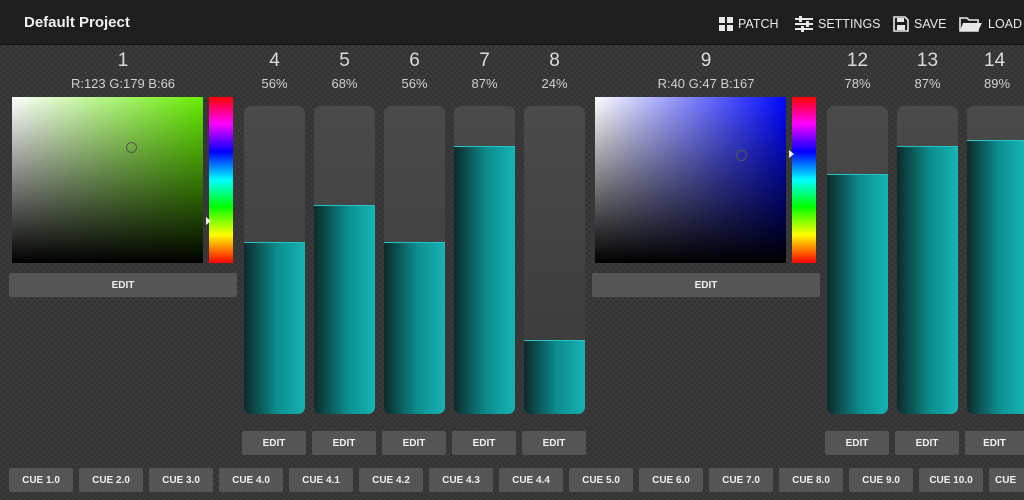 Image resolution: width=1024 pixels, height=500 pixels. I want to click on cue-button: CUE, so click(1006, 480).